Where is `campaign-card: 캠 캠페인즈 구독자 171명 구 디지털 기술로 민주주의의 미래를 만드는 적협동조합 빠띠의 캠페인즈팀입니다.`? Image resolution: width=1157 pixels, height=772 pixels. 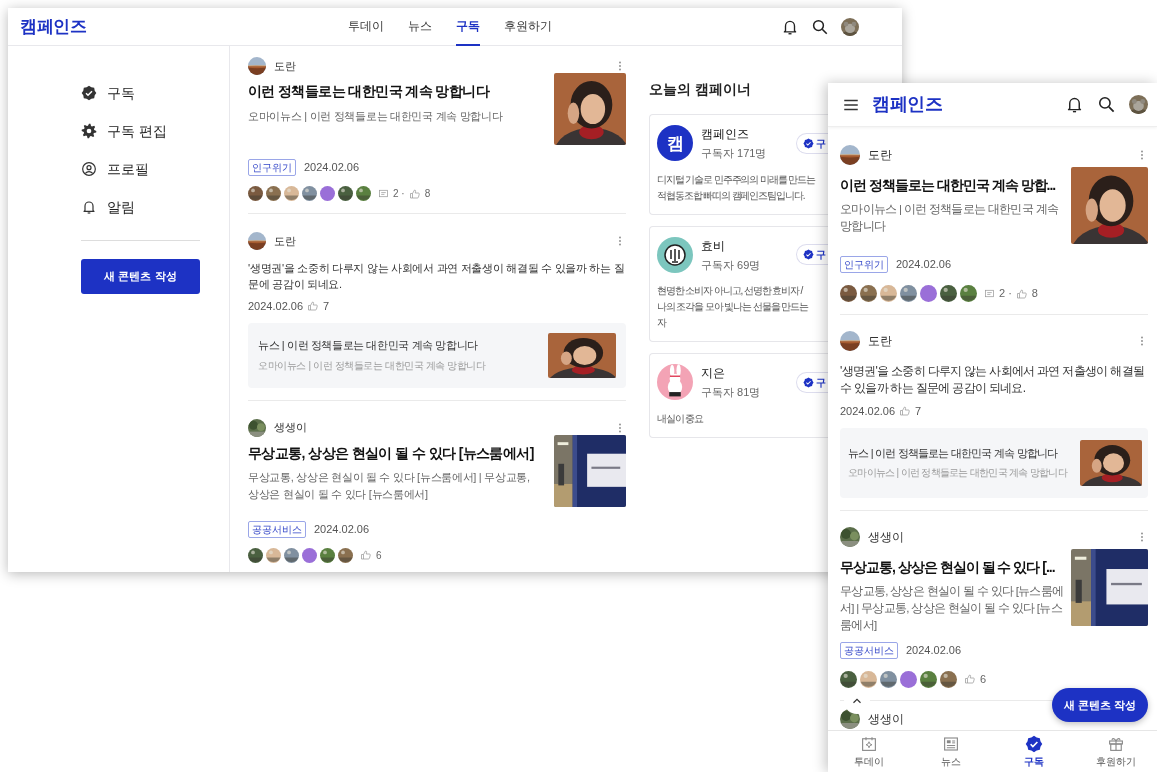 campaign-card: 캠 캠페인즈 구독자 171명 구 디지털 기술로 민주주의의 미래를 만드는 적협동조합 빠띠의 캠페인즈팀입니다. is located at coordinates (738, 164).